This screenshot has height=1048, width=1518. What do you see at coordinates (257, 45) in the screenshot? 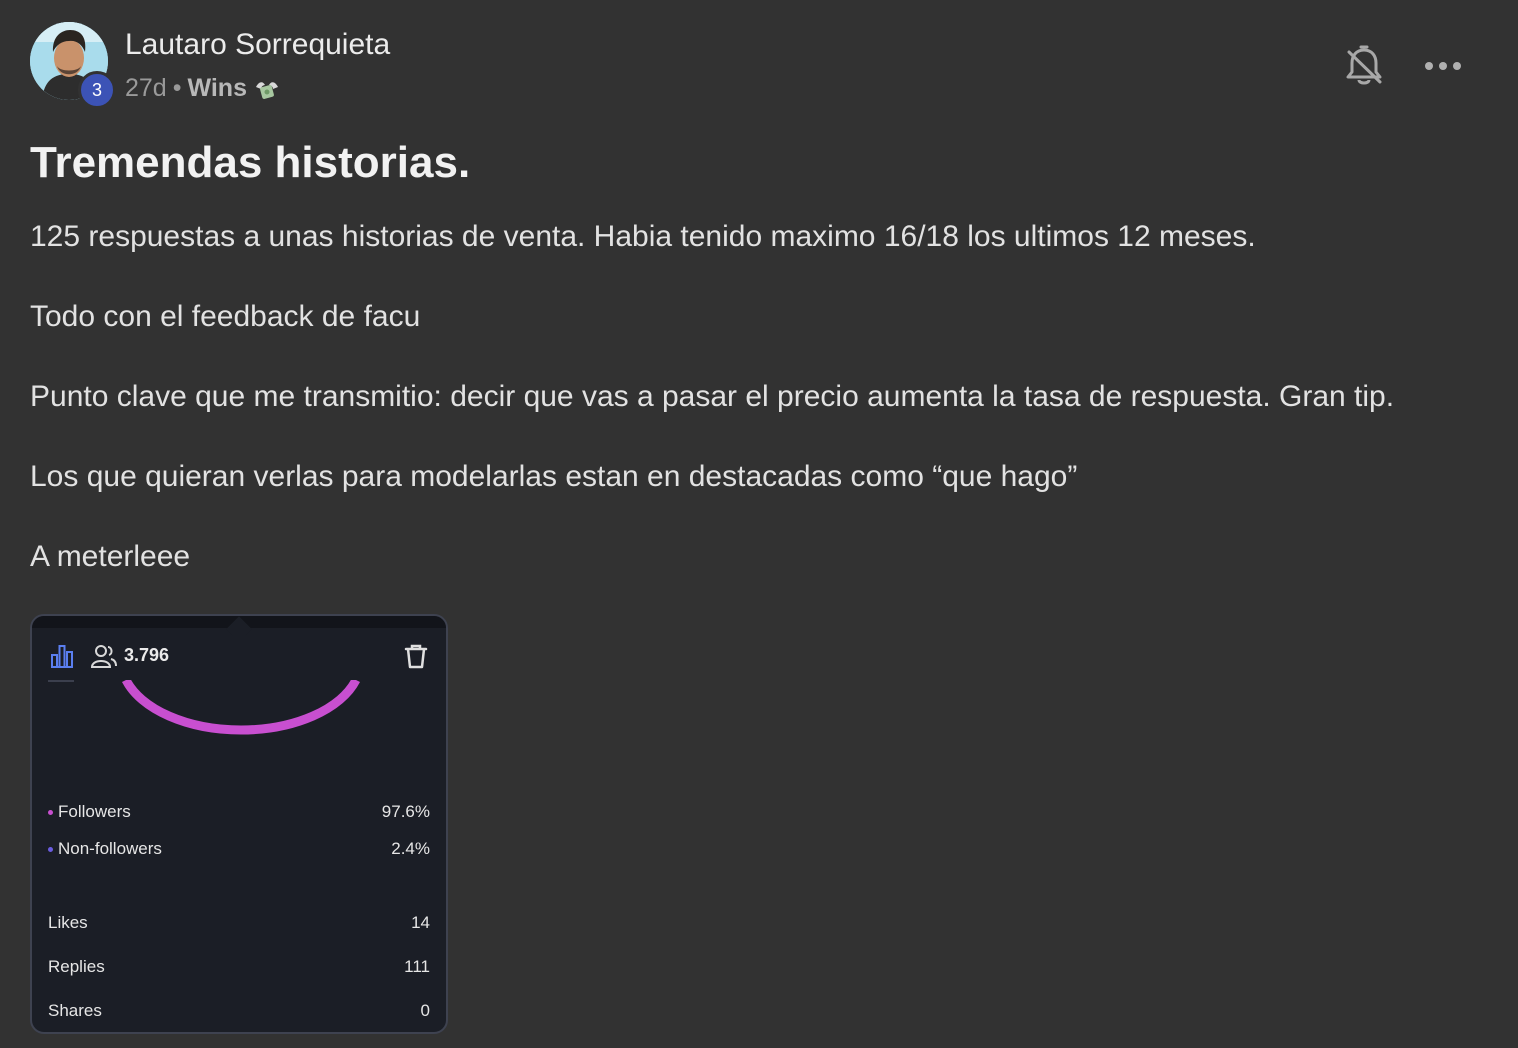
I see `author-name: Lautaro Sorrequieta` at bounding box center [257, 45].